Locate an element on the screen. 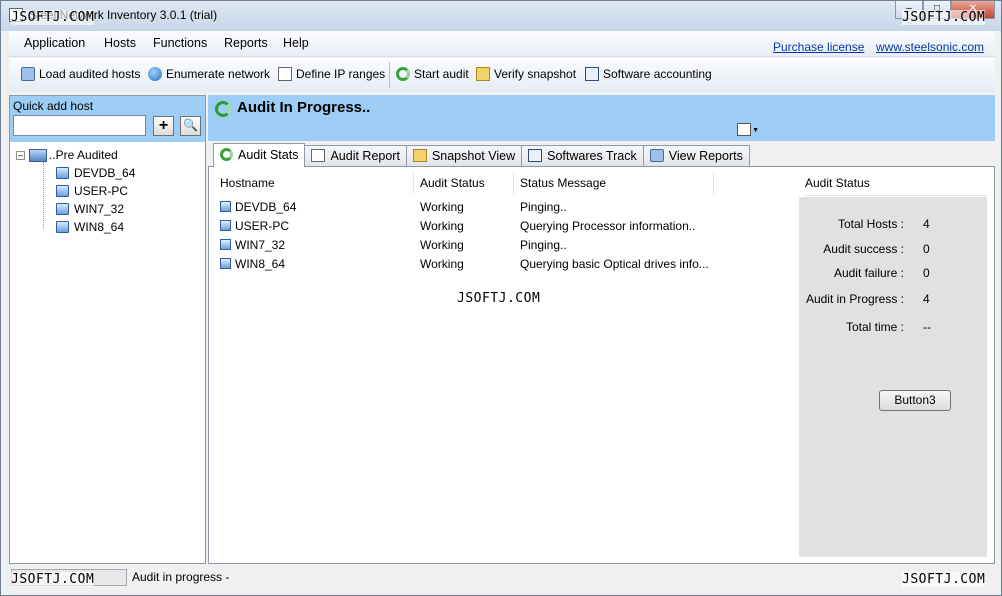  column-filler is located at coordinates (754, 183).